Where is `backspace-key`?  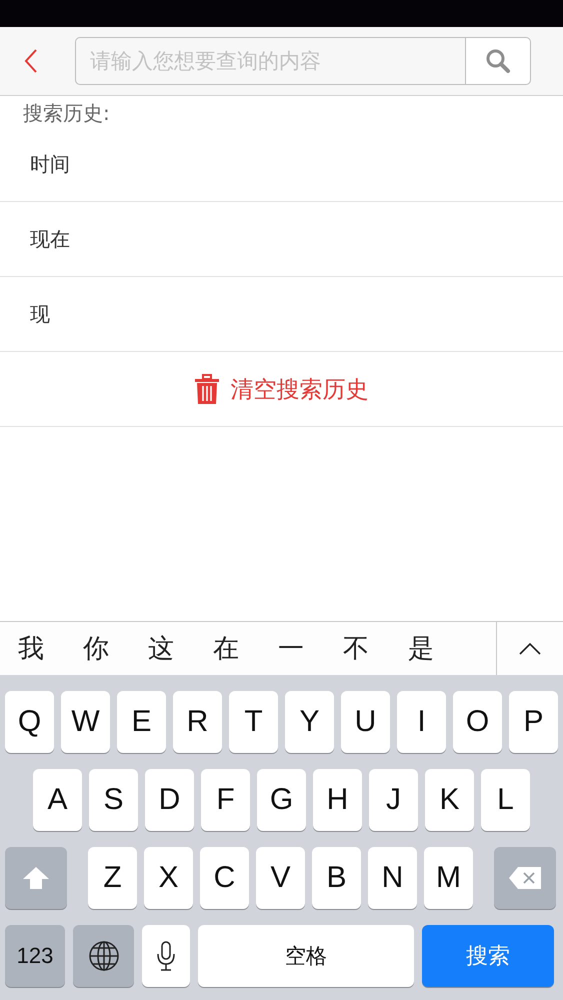 backspace-key is located at coordinates (525, 878).